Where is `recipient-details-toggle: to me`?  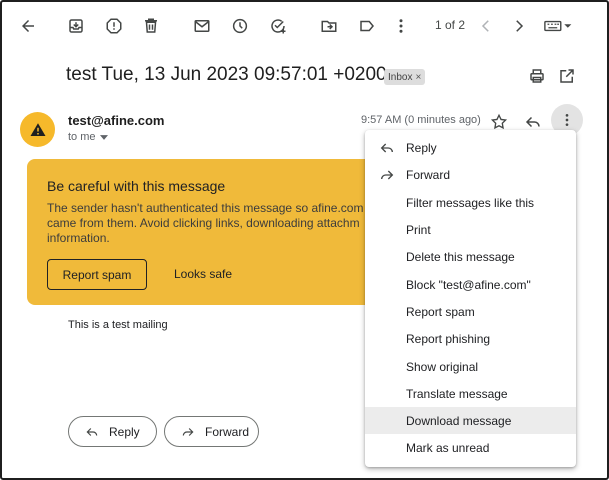
recipient-details-toggle: to me is located at coordinates (88, 137).